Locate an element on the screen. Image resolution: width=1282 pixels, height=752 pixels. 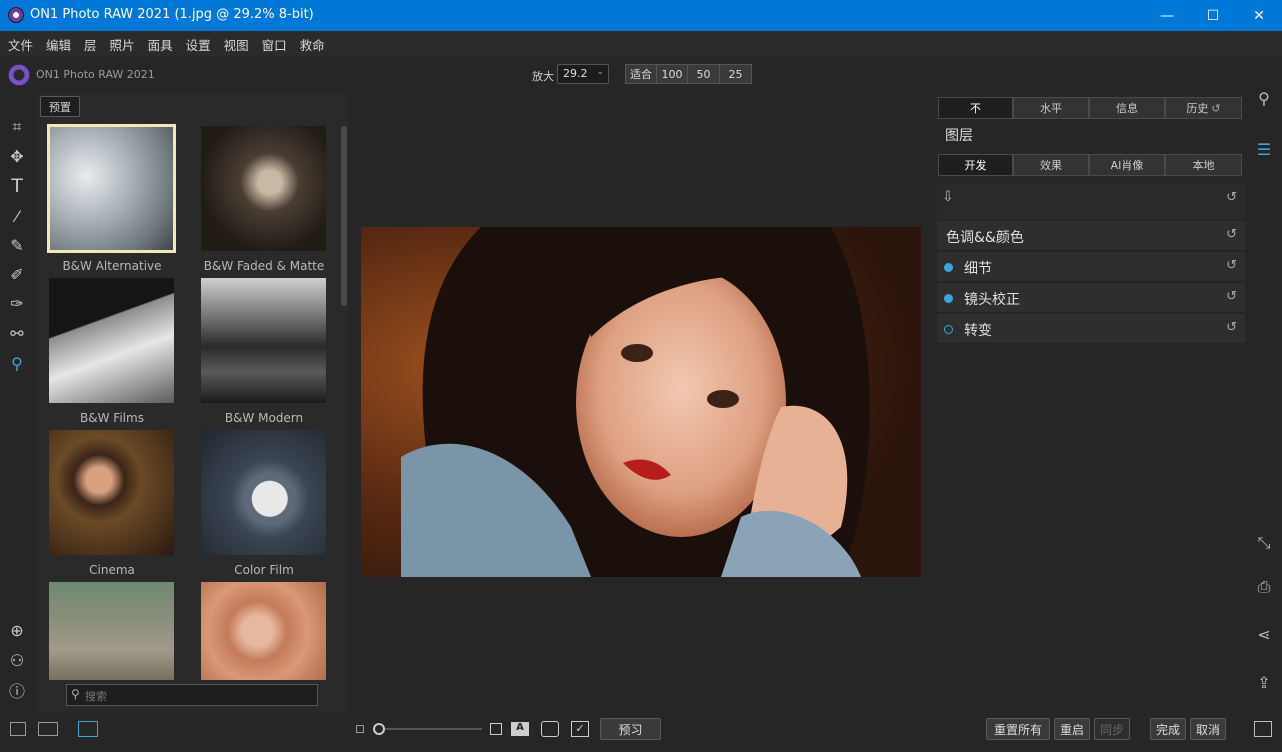
preset-caption: B&W Alternative is located at coordinates (112, 266).